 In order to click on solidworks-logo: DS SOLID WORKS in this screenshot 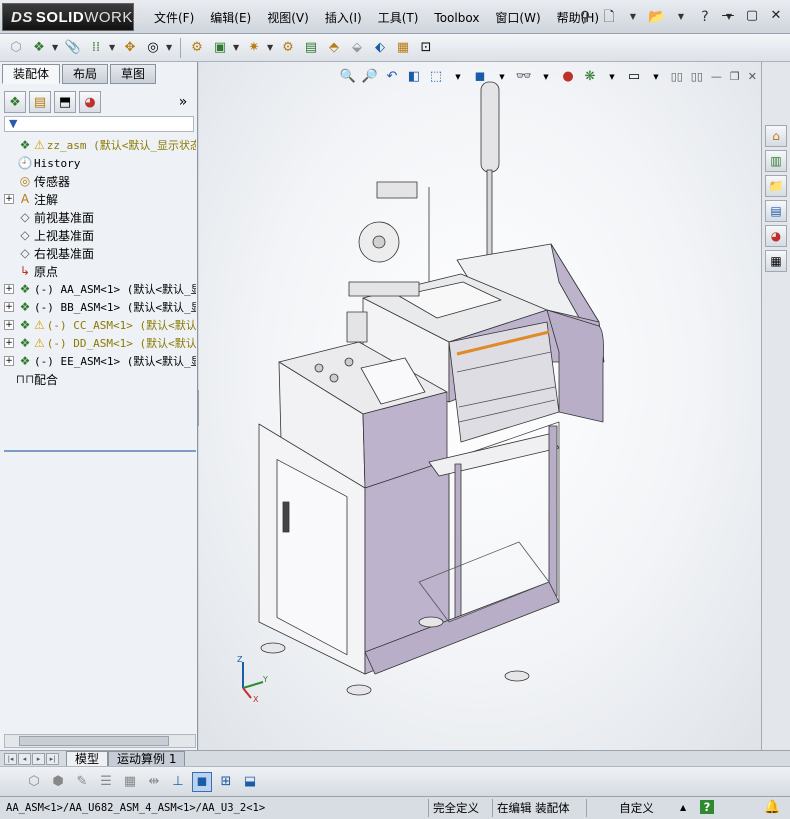, I will do `click(72, 17)`.